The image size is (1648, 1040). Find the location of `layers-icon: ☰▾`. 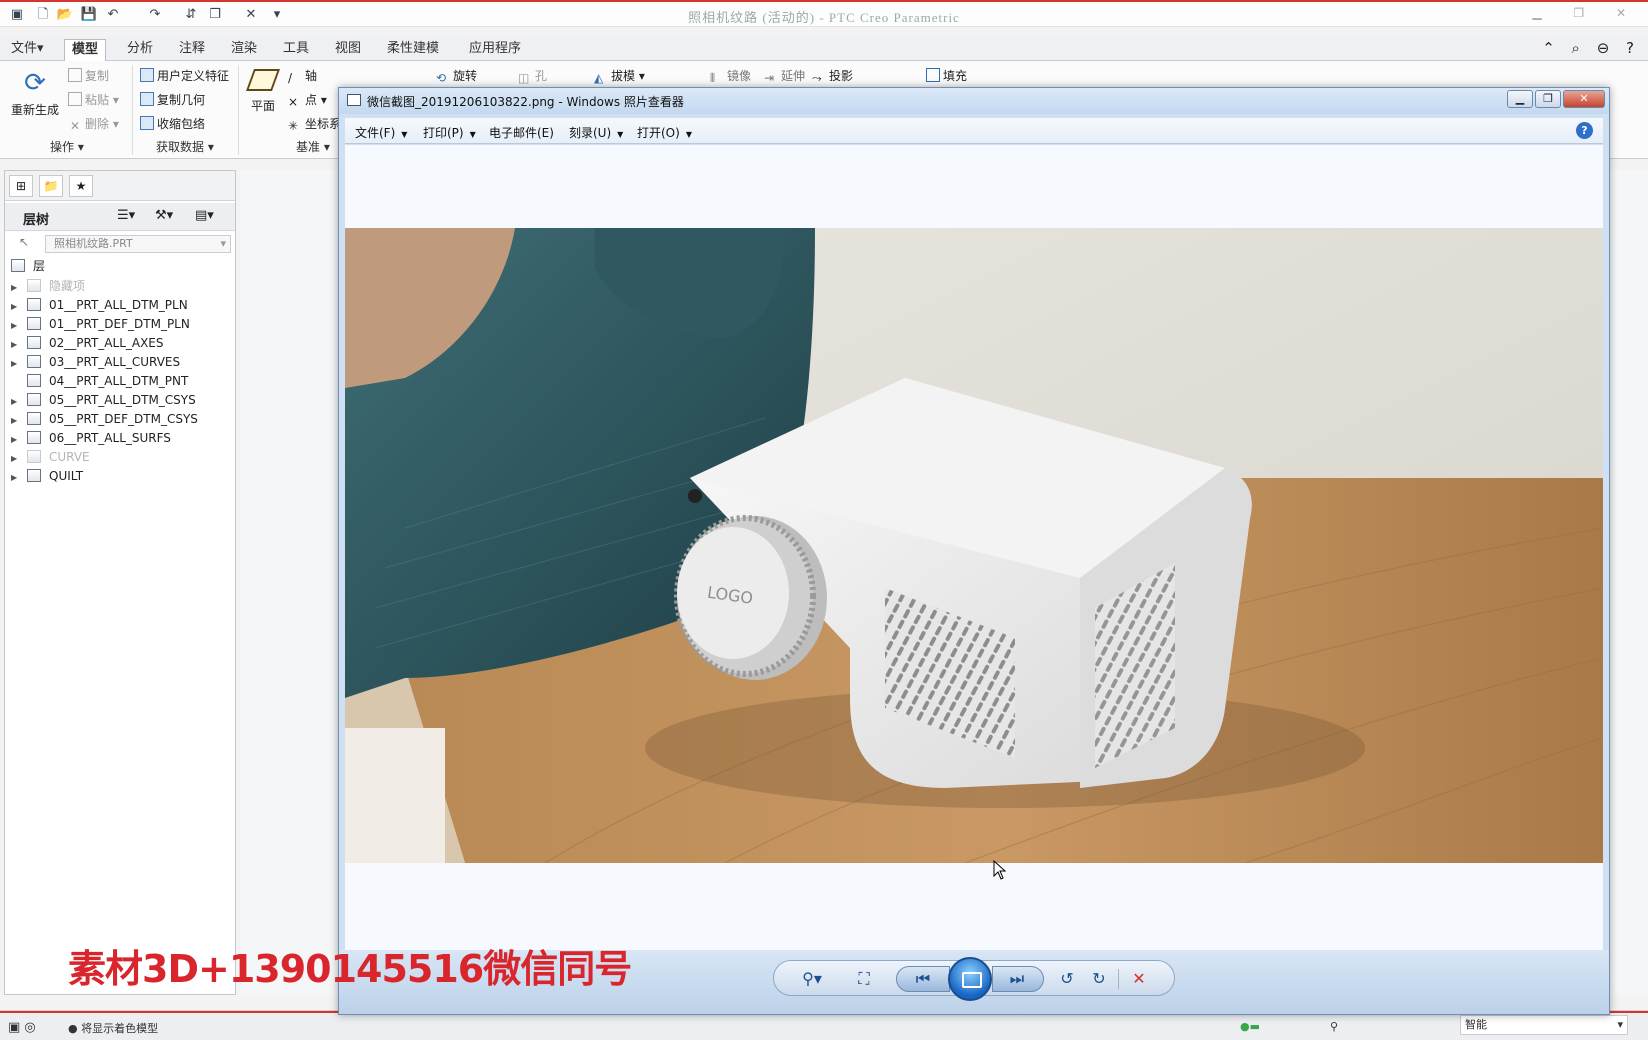

layers-icon: ☰▾ is located at coordinates (126, 215).